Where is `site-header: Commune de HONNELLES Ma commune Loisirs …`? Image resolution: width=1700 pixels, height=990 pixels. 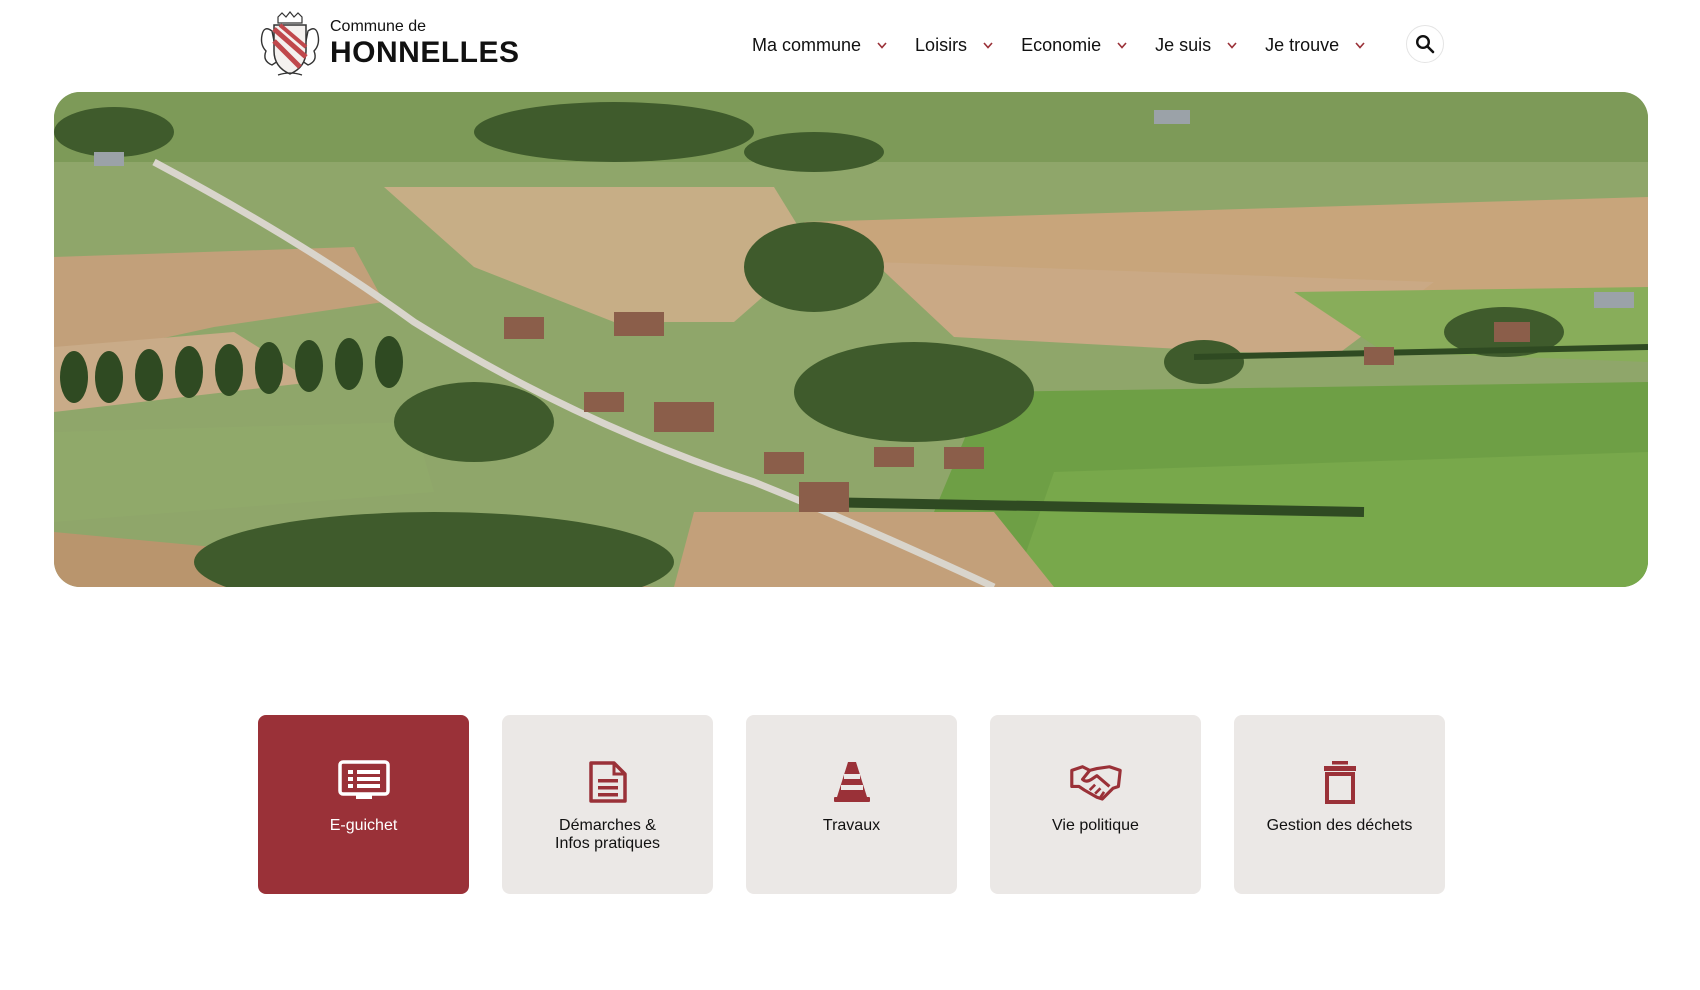 site-header: Commune de HONNELLES Ma commune Loisirs … is located at coordinates (850, 46).